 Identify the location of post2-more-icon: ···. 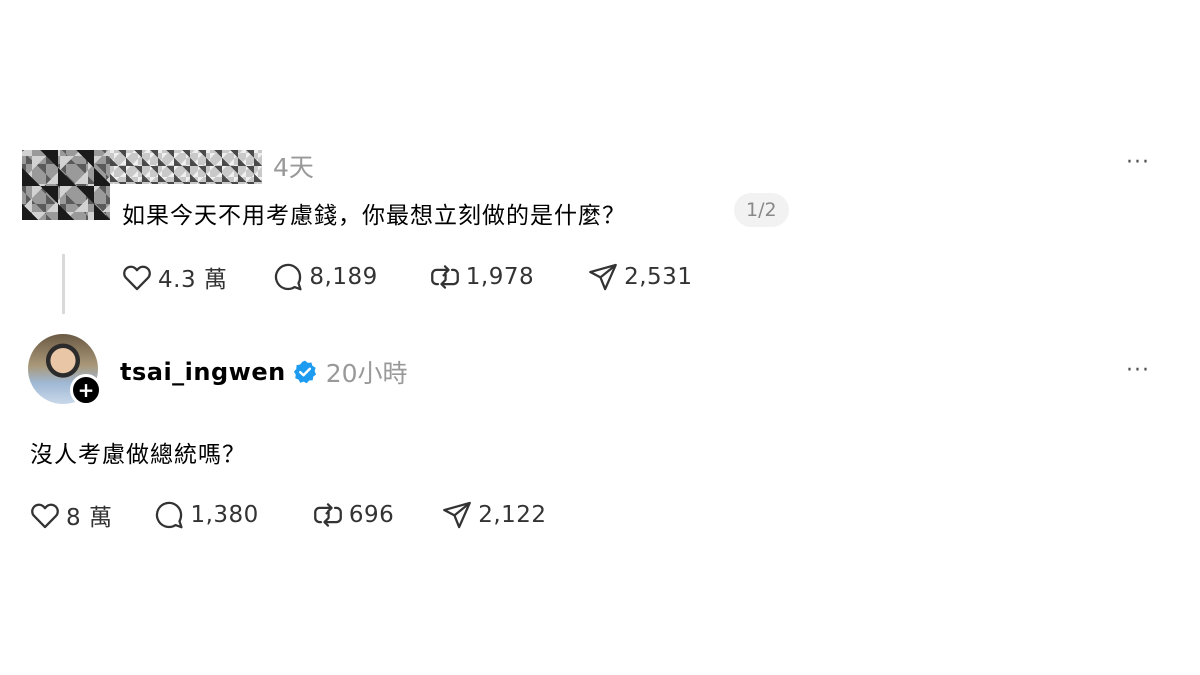
(1138, 371).